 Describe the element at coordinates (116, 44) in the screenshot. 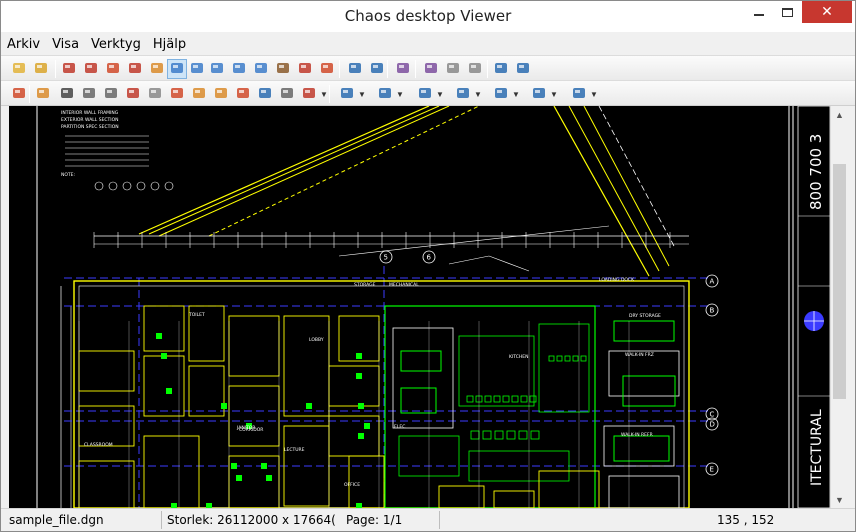

I see `menu-verktyg: Verktyg` at that location.